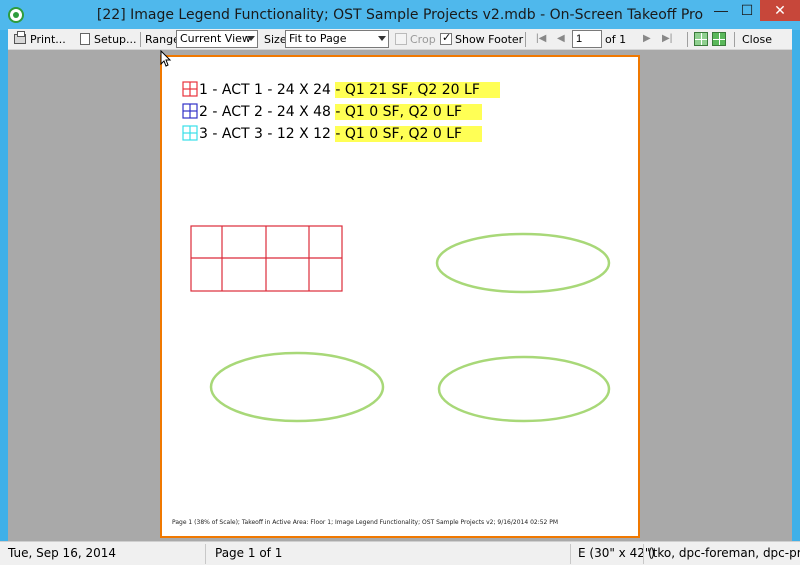  Describe the element at coordinates (423, 39) in the screenshot. I see `crop-label: Crop` at that location.